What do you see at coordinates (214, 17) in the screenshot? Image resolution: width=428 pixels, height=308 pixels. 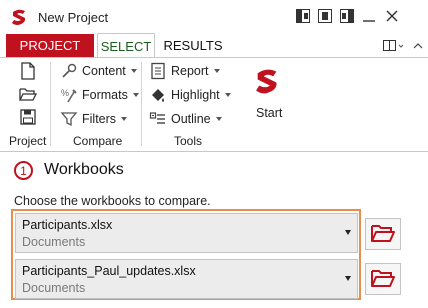 I see `title-bar: New Project` at bounding box center [214, 17].